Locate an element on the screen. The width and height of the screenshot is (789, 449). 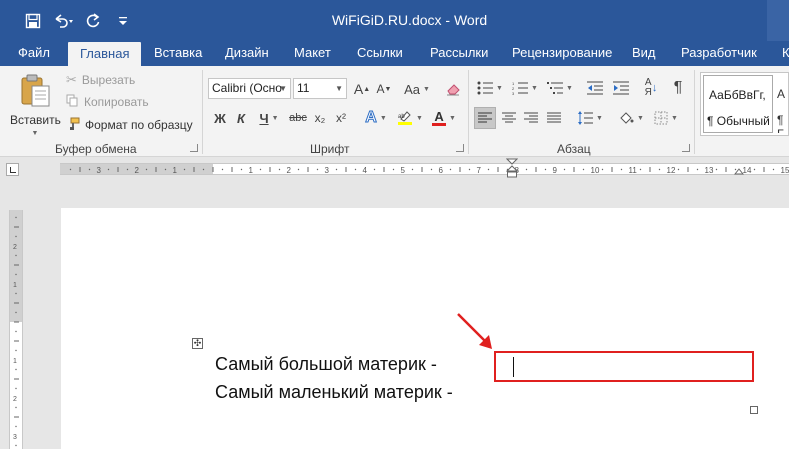
font-color-button: A ▼ is located at coordinates (444, 118).